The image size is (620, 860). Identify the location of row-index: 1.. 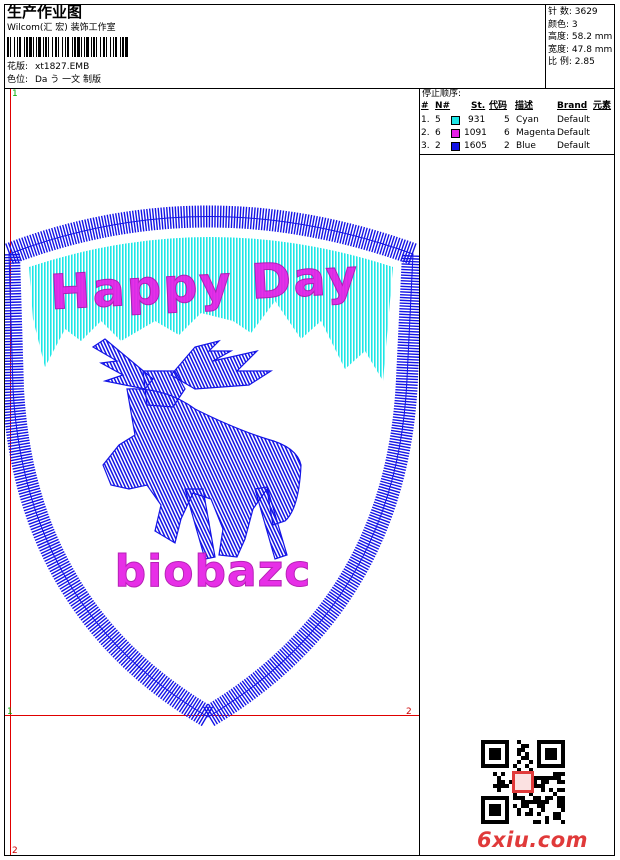
(425, 120).